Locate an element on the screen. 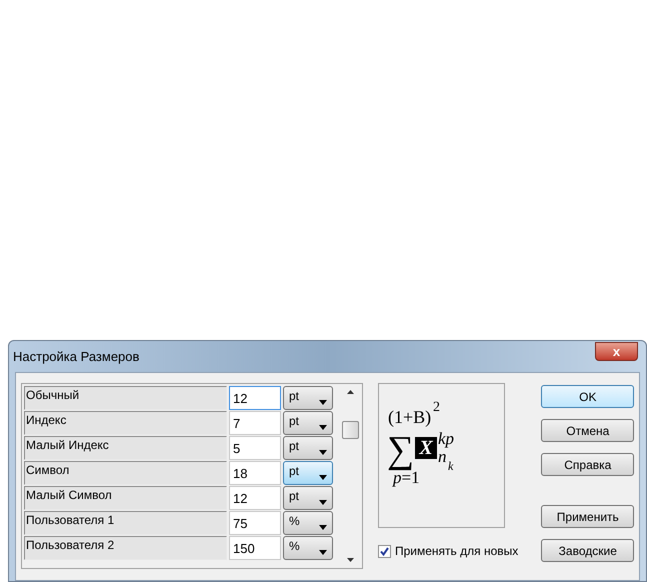 The width and height of the screenshot is (647, 582). formula-subscript: n is located at coordinates (442, 457).